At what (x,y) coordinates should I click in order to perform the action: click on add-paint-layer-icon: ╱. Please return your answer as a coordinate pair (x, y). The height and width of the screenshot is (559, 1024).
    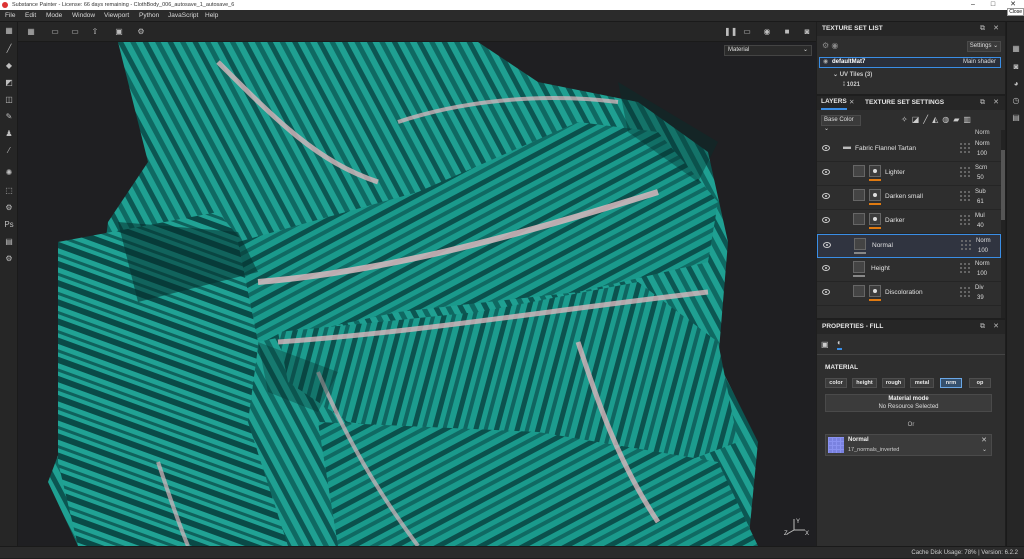
    Looking at the image, I should click on (927, 119).